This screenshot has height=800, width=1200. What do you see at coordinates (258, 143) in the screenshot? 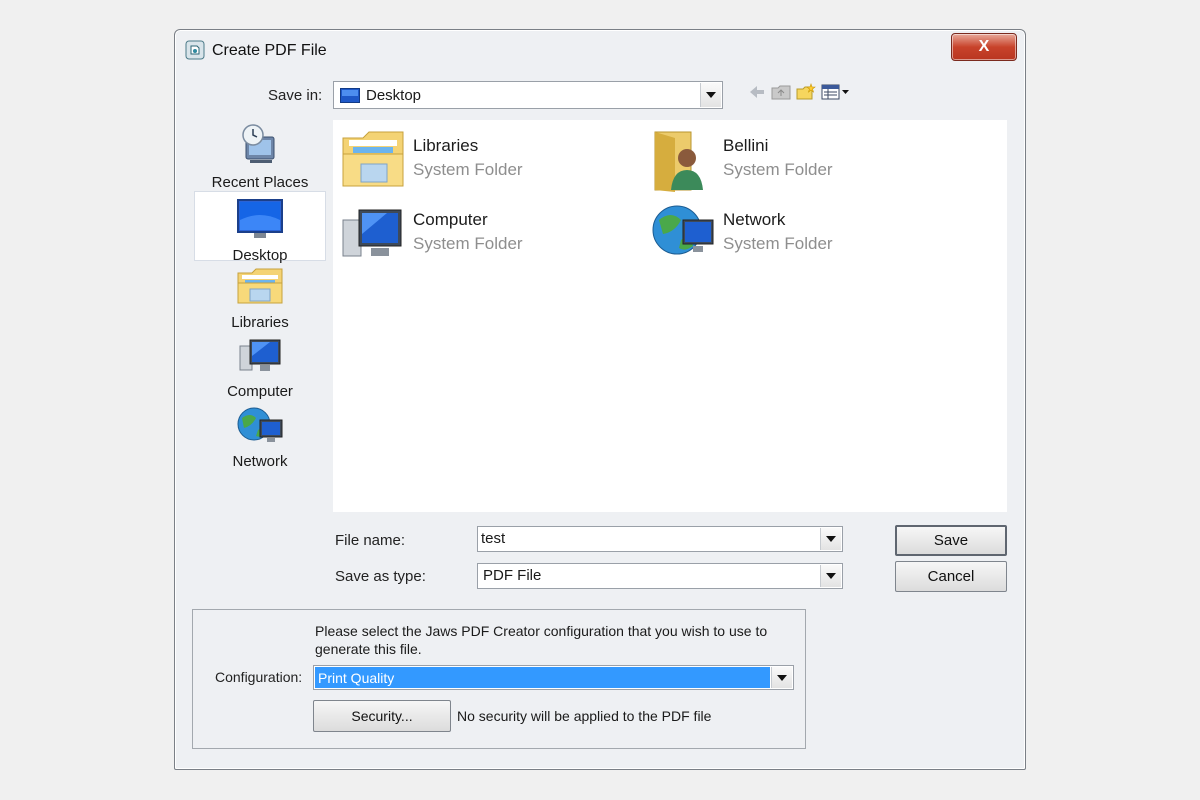
I see `recent-places-icon` at bounding box center [258, 143].